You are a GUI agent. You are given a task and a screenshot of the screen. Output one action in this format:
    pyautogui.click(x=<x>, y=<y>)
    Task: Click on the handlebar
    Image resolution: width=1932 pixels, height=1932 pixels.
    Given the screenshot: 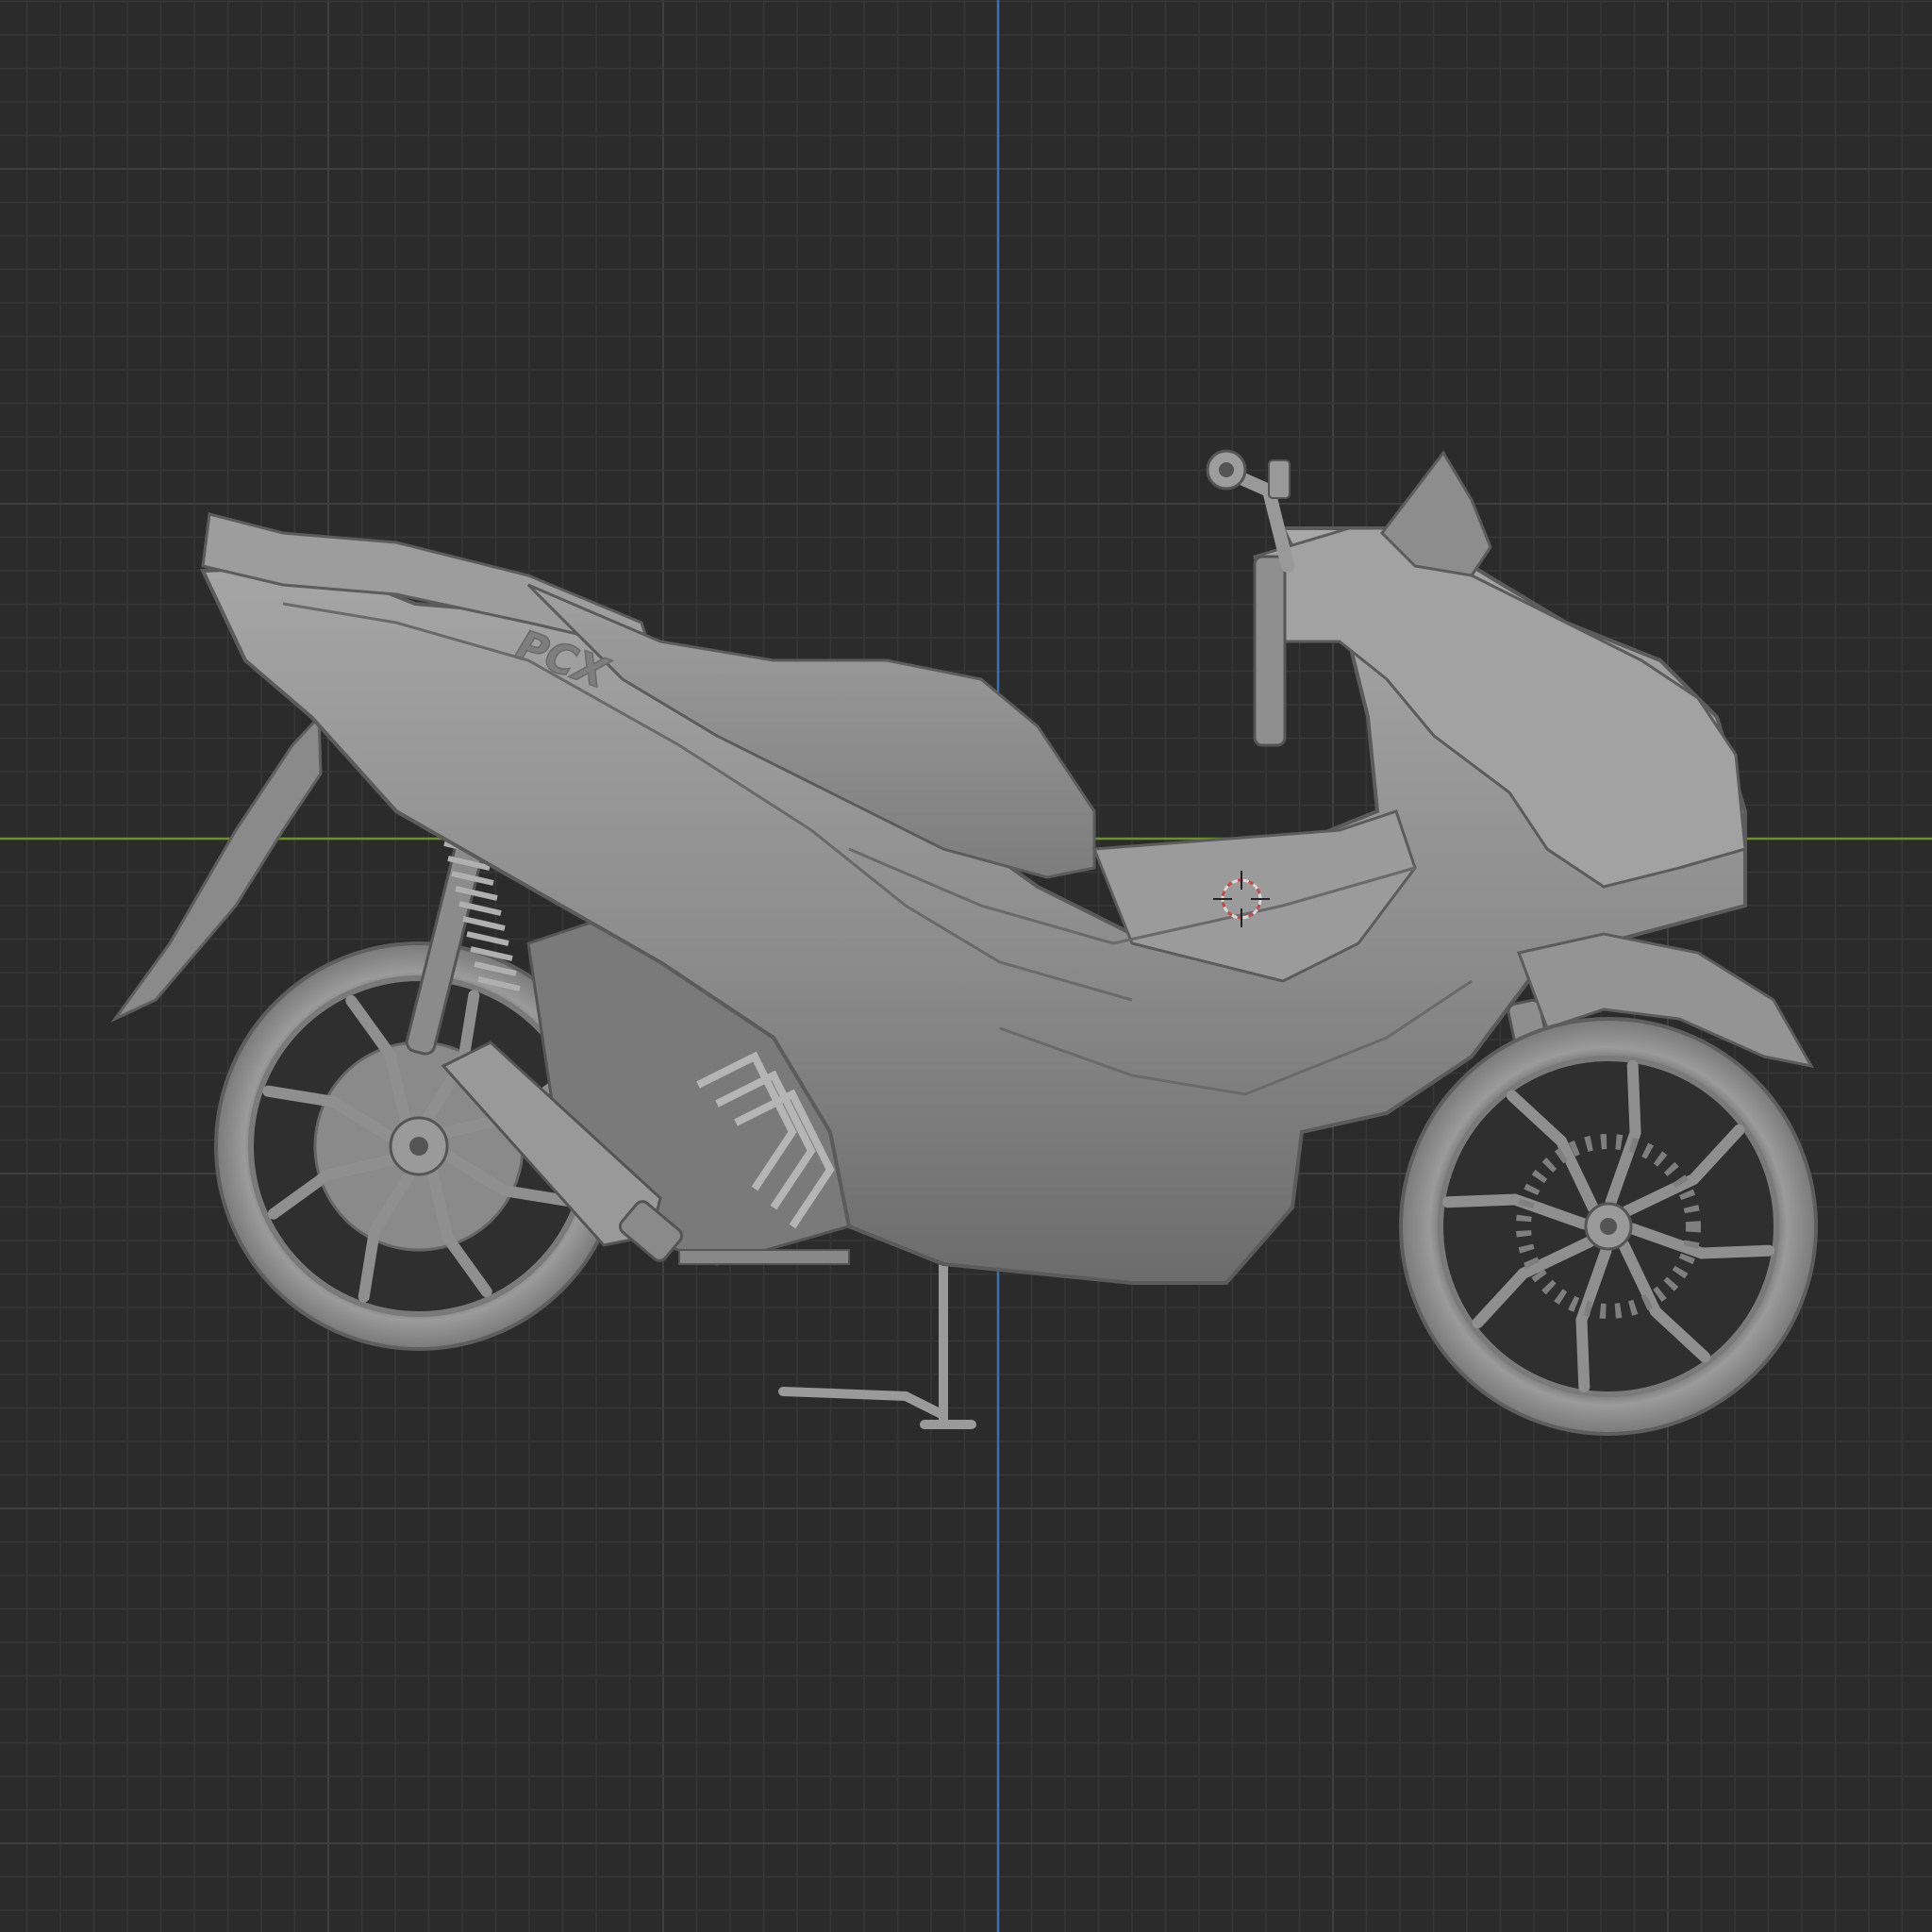 What is the action you would take?
    pyautogui.click(x=1250, y=598)
    